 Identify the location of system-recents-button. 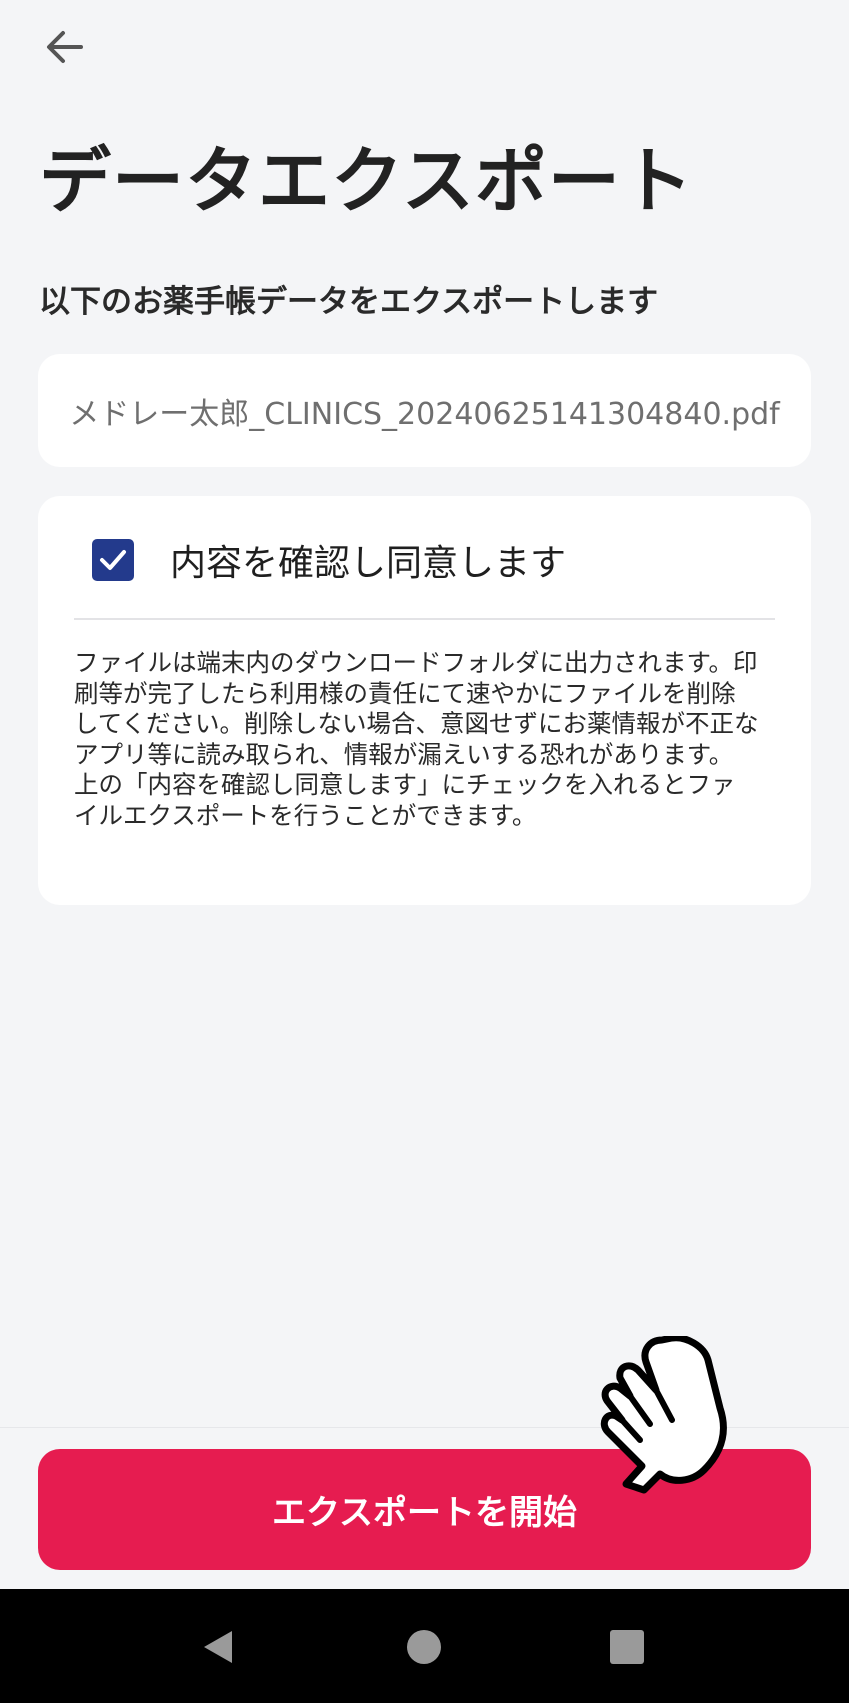
(627, 1647).